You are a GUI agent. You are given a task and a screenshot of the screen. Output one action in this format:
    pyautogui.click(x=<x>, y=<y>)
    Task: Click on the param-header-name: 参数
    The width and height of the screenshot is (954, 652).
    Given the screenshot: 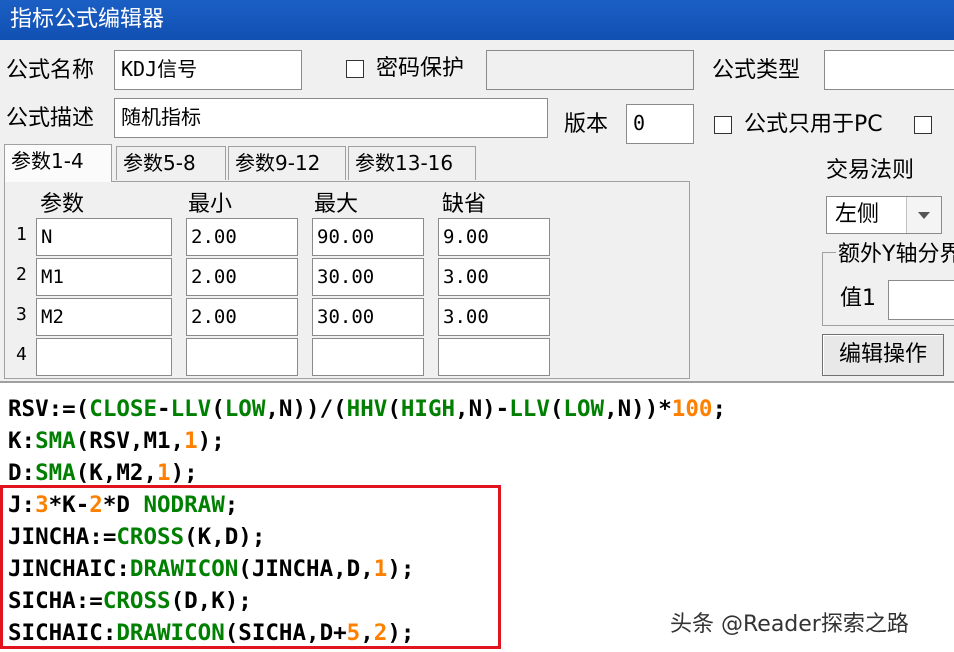 What is the action you would take?
    pyautogui.click(x=62, y=204)
    